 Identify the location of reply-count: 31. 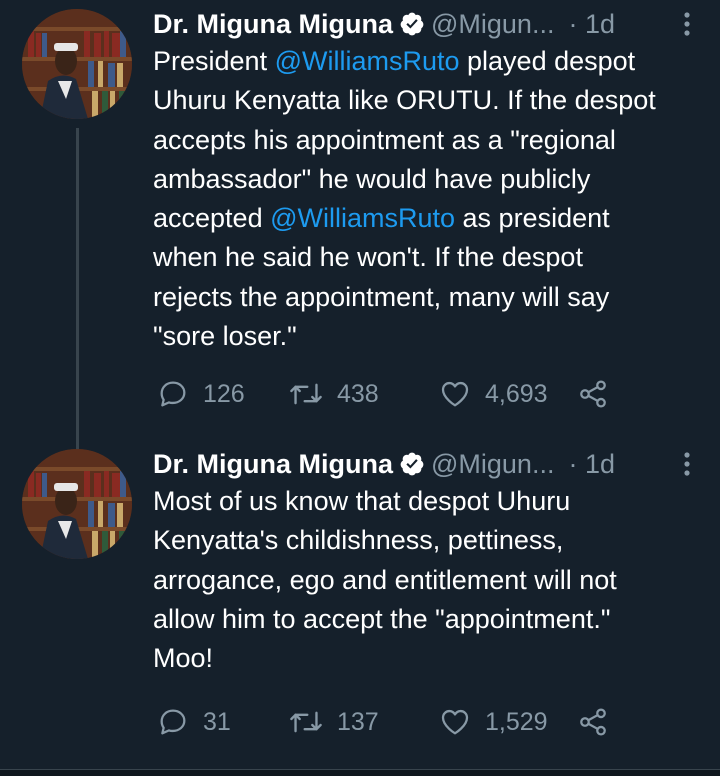
(217, 721).